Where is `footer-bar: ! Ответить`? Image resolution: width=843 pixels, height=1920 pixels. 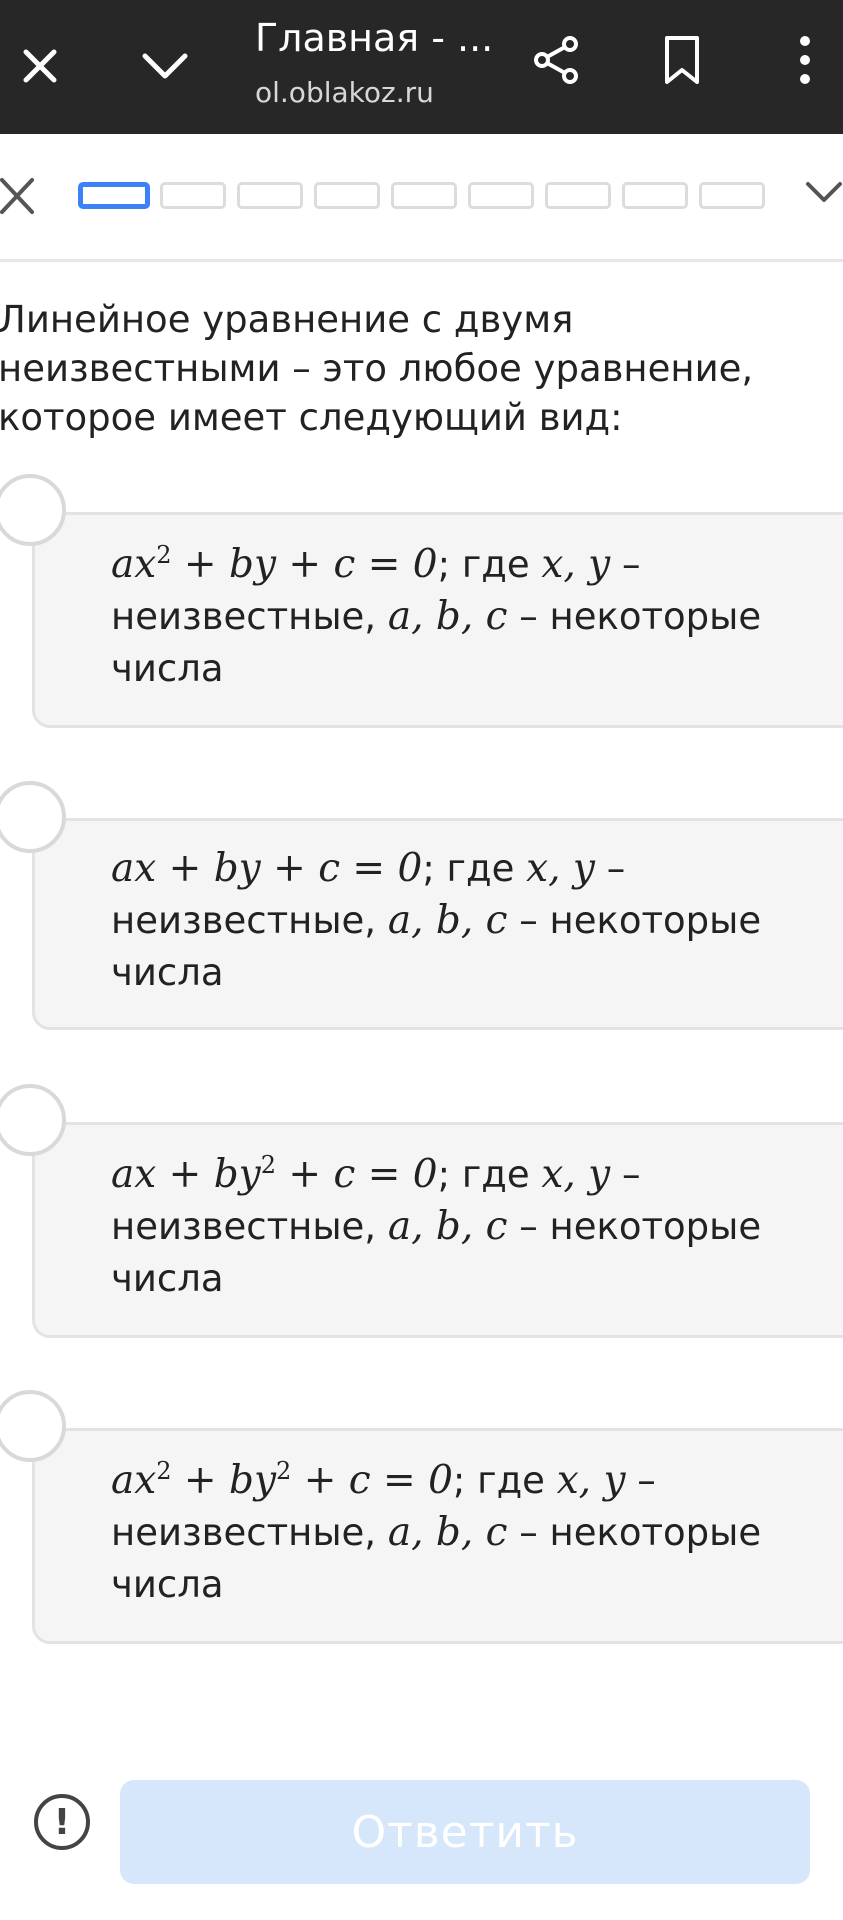
footer-bar: ! Ответить is located at coordinates (421, 1830).